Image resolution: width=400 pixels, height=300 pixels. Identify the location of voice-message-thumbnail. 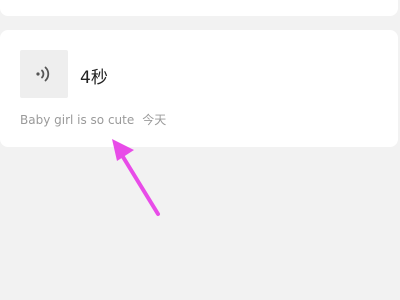
(44, 74).